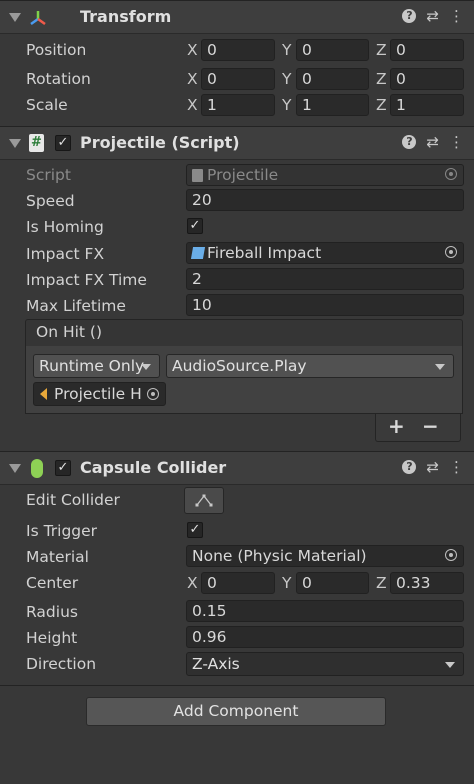 This screenshot has width=474, height=784. What do you see at coordinates (86, 280) in the screenshot?
I see `impact-fx-time-label: Impact FX Time` at bounding box center [86, 280].